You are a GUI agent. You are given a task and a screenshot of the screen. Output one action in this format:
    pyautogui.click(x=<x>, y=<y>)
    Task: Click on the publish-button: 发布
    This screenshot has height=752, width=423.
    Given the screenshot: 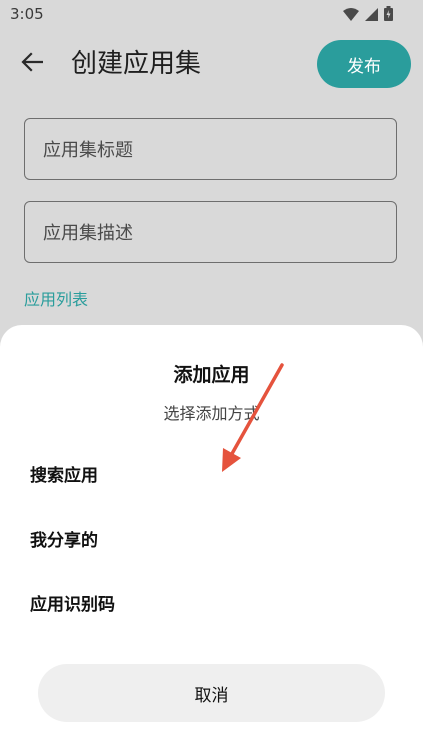 What is the action you would take?
    pyautogui.click(x=364, y=64)
    